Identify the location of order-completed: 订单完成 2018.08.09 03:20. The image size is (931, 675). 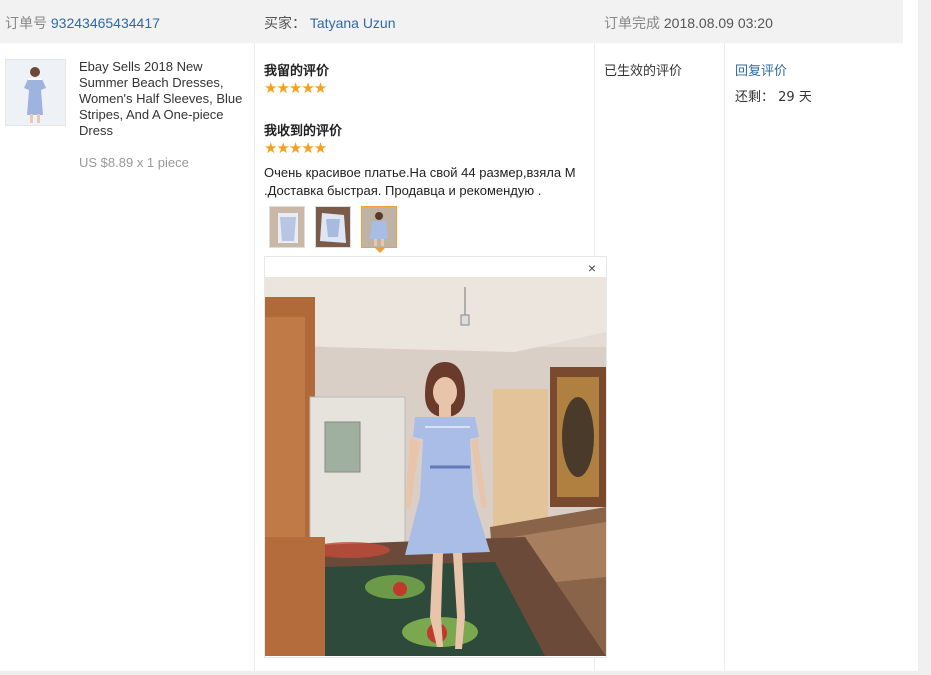
(688, 23).